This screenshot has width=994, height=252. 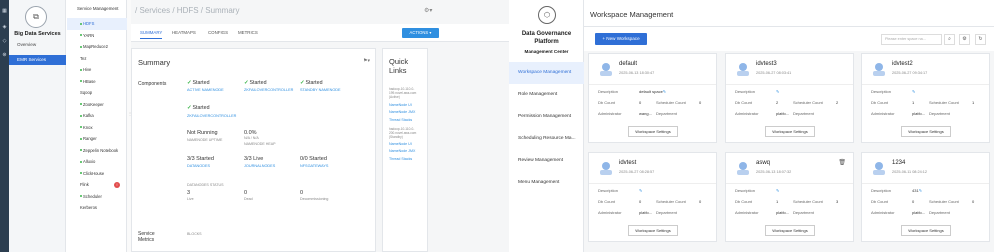 What do you see at coordinates (97, 116) in the screenshot?
I see `service-item: Kafka` at bounding box center [97, 116].